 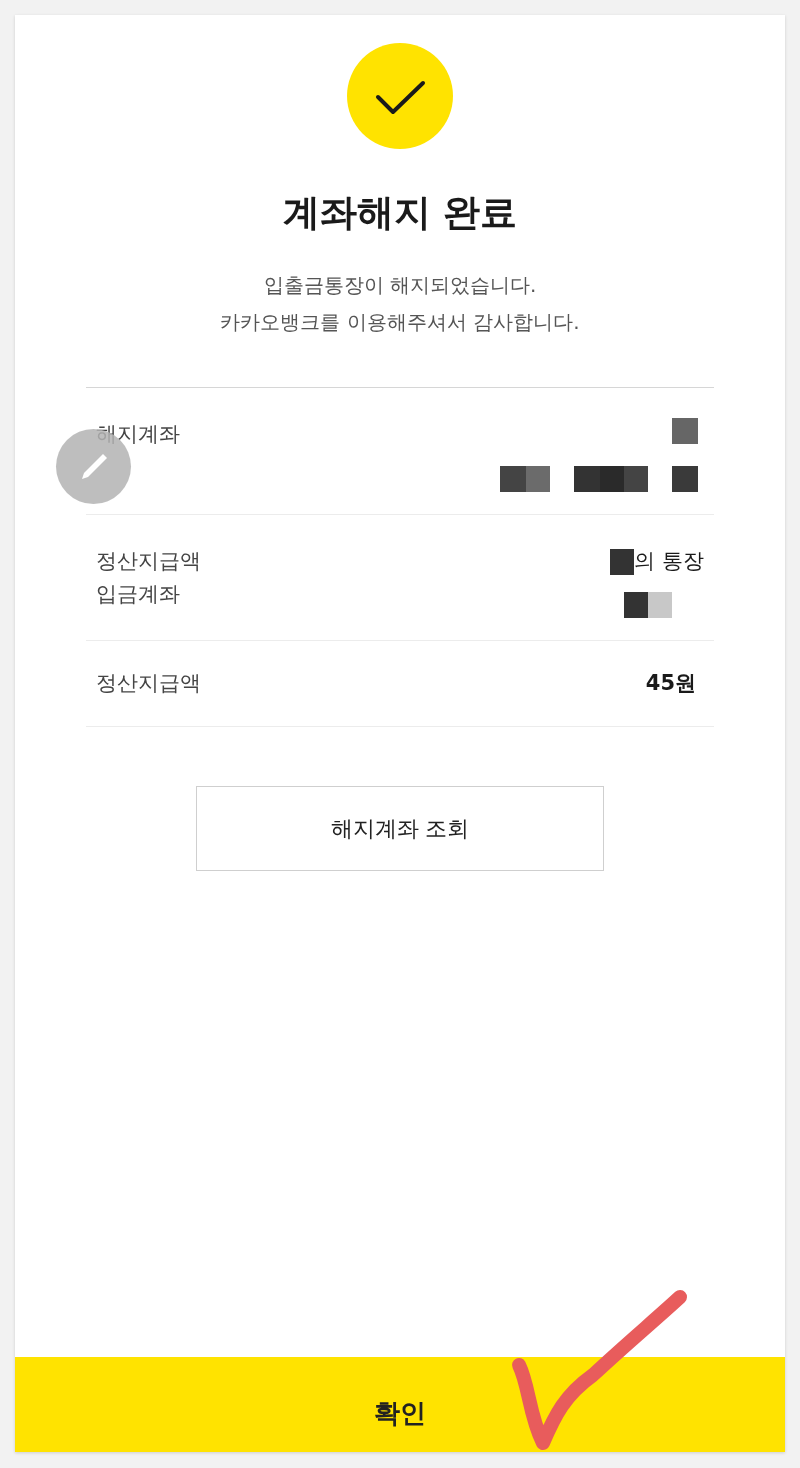 What do you see at coordinates (400, 213) in the screenshot?
I see `page-title: 계좌해지 완료` at bounding box center [400, 213].